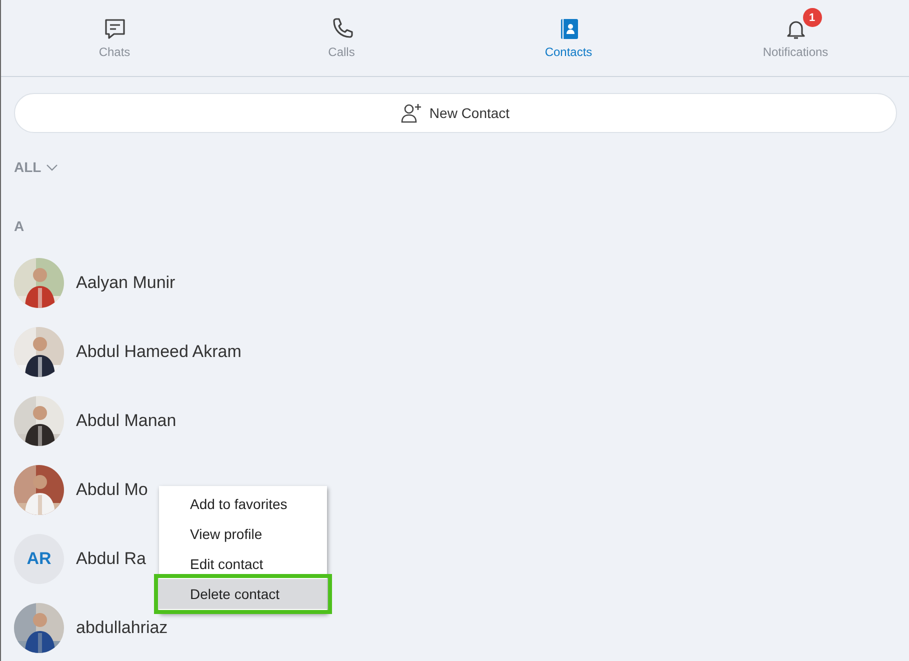  What do you see at coordinates (812, 17) in the screenshot?
I see `notification-badge: 1` at bounding box center [812, 17].